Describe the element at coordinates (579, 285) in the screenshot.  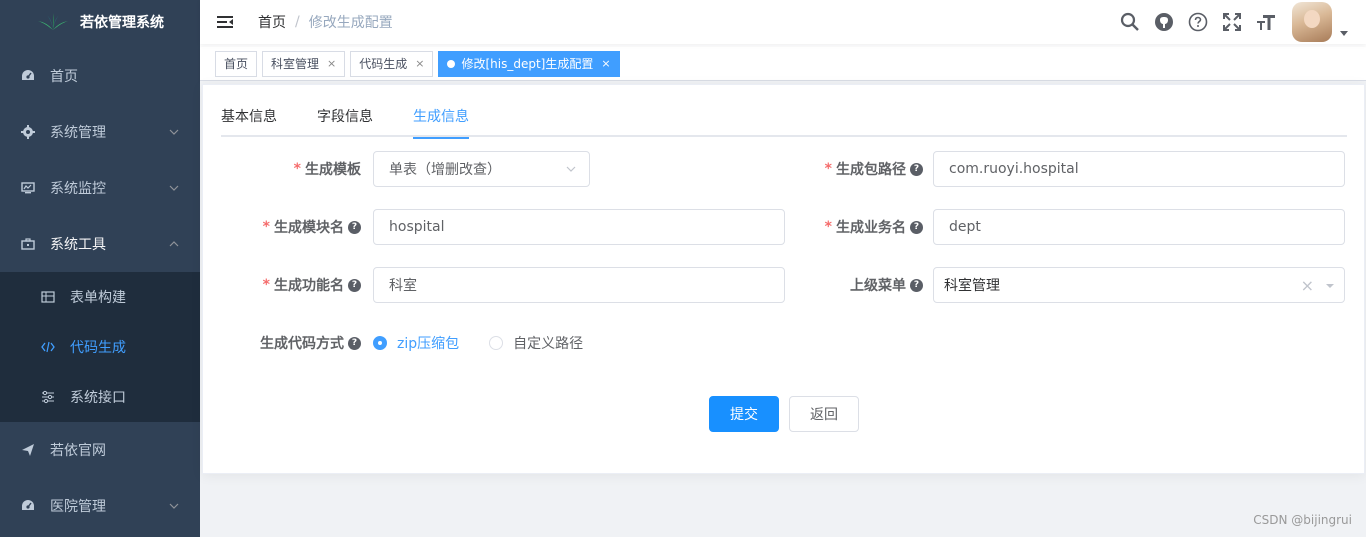
I see `function-input: 科室` at that location.